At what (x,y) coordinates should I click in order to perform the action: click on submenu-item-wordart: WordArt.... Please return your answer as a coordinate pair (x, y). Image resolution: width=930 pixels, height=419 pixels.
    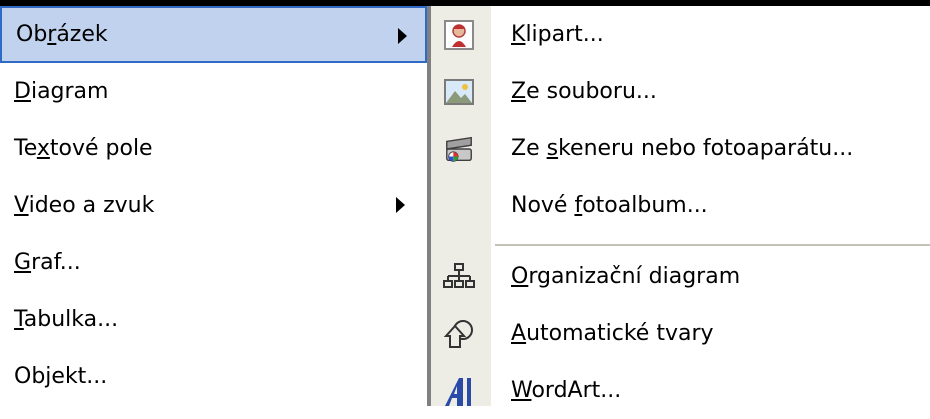
    Looking at the image, I should click on (680, 390).